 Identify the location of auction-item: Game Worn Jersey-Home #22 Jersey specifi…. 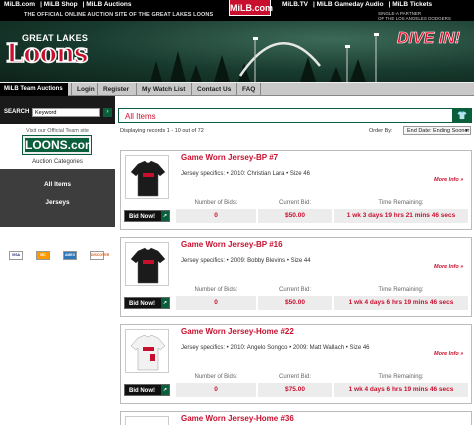
(296, 364).